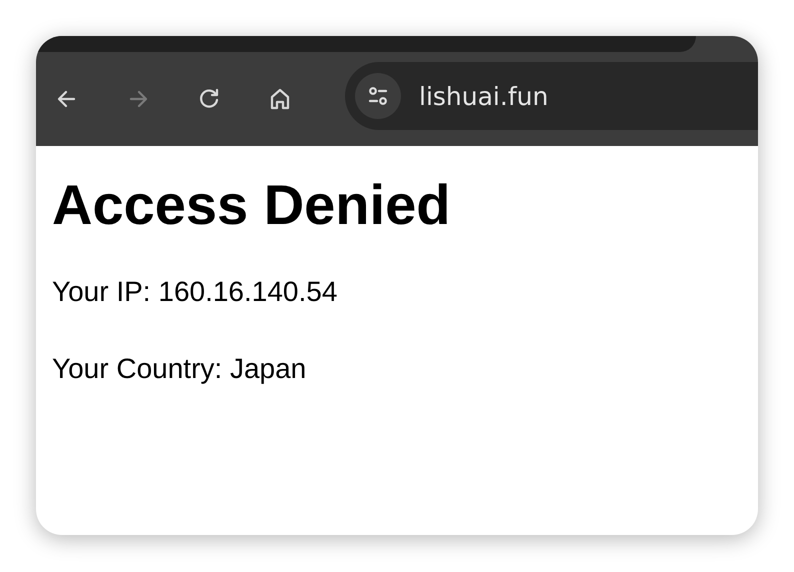 This screenshot has height=572, width=794. I want to click on url-text: lishuai.fun, so click(483, 96).